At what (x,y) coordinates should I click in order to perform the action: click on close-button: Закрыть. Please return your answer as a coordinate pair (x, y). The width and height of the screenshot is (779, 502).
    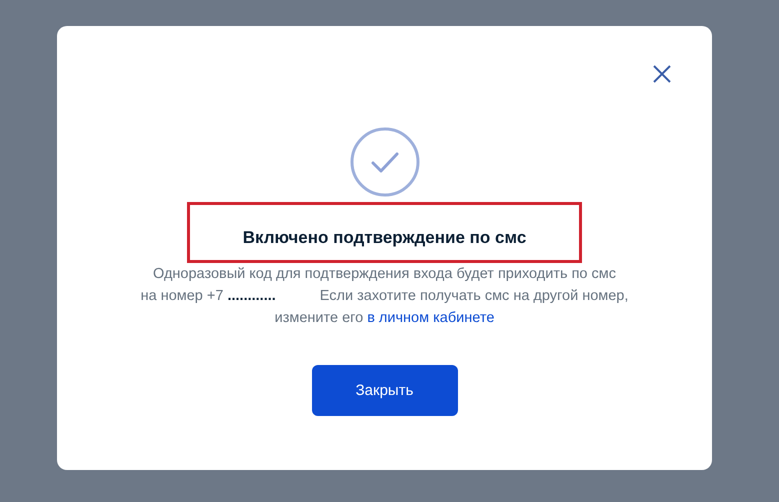
    Looking at the image, I should click on (385, 390).